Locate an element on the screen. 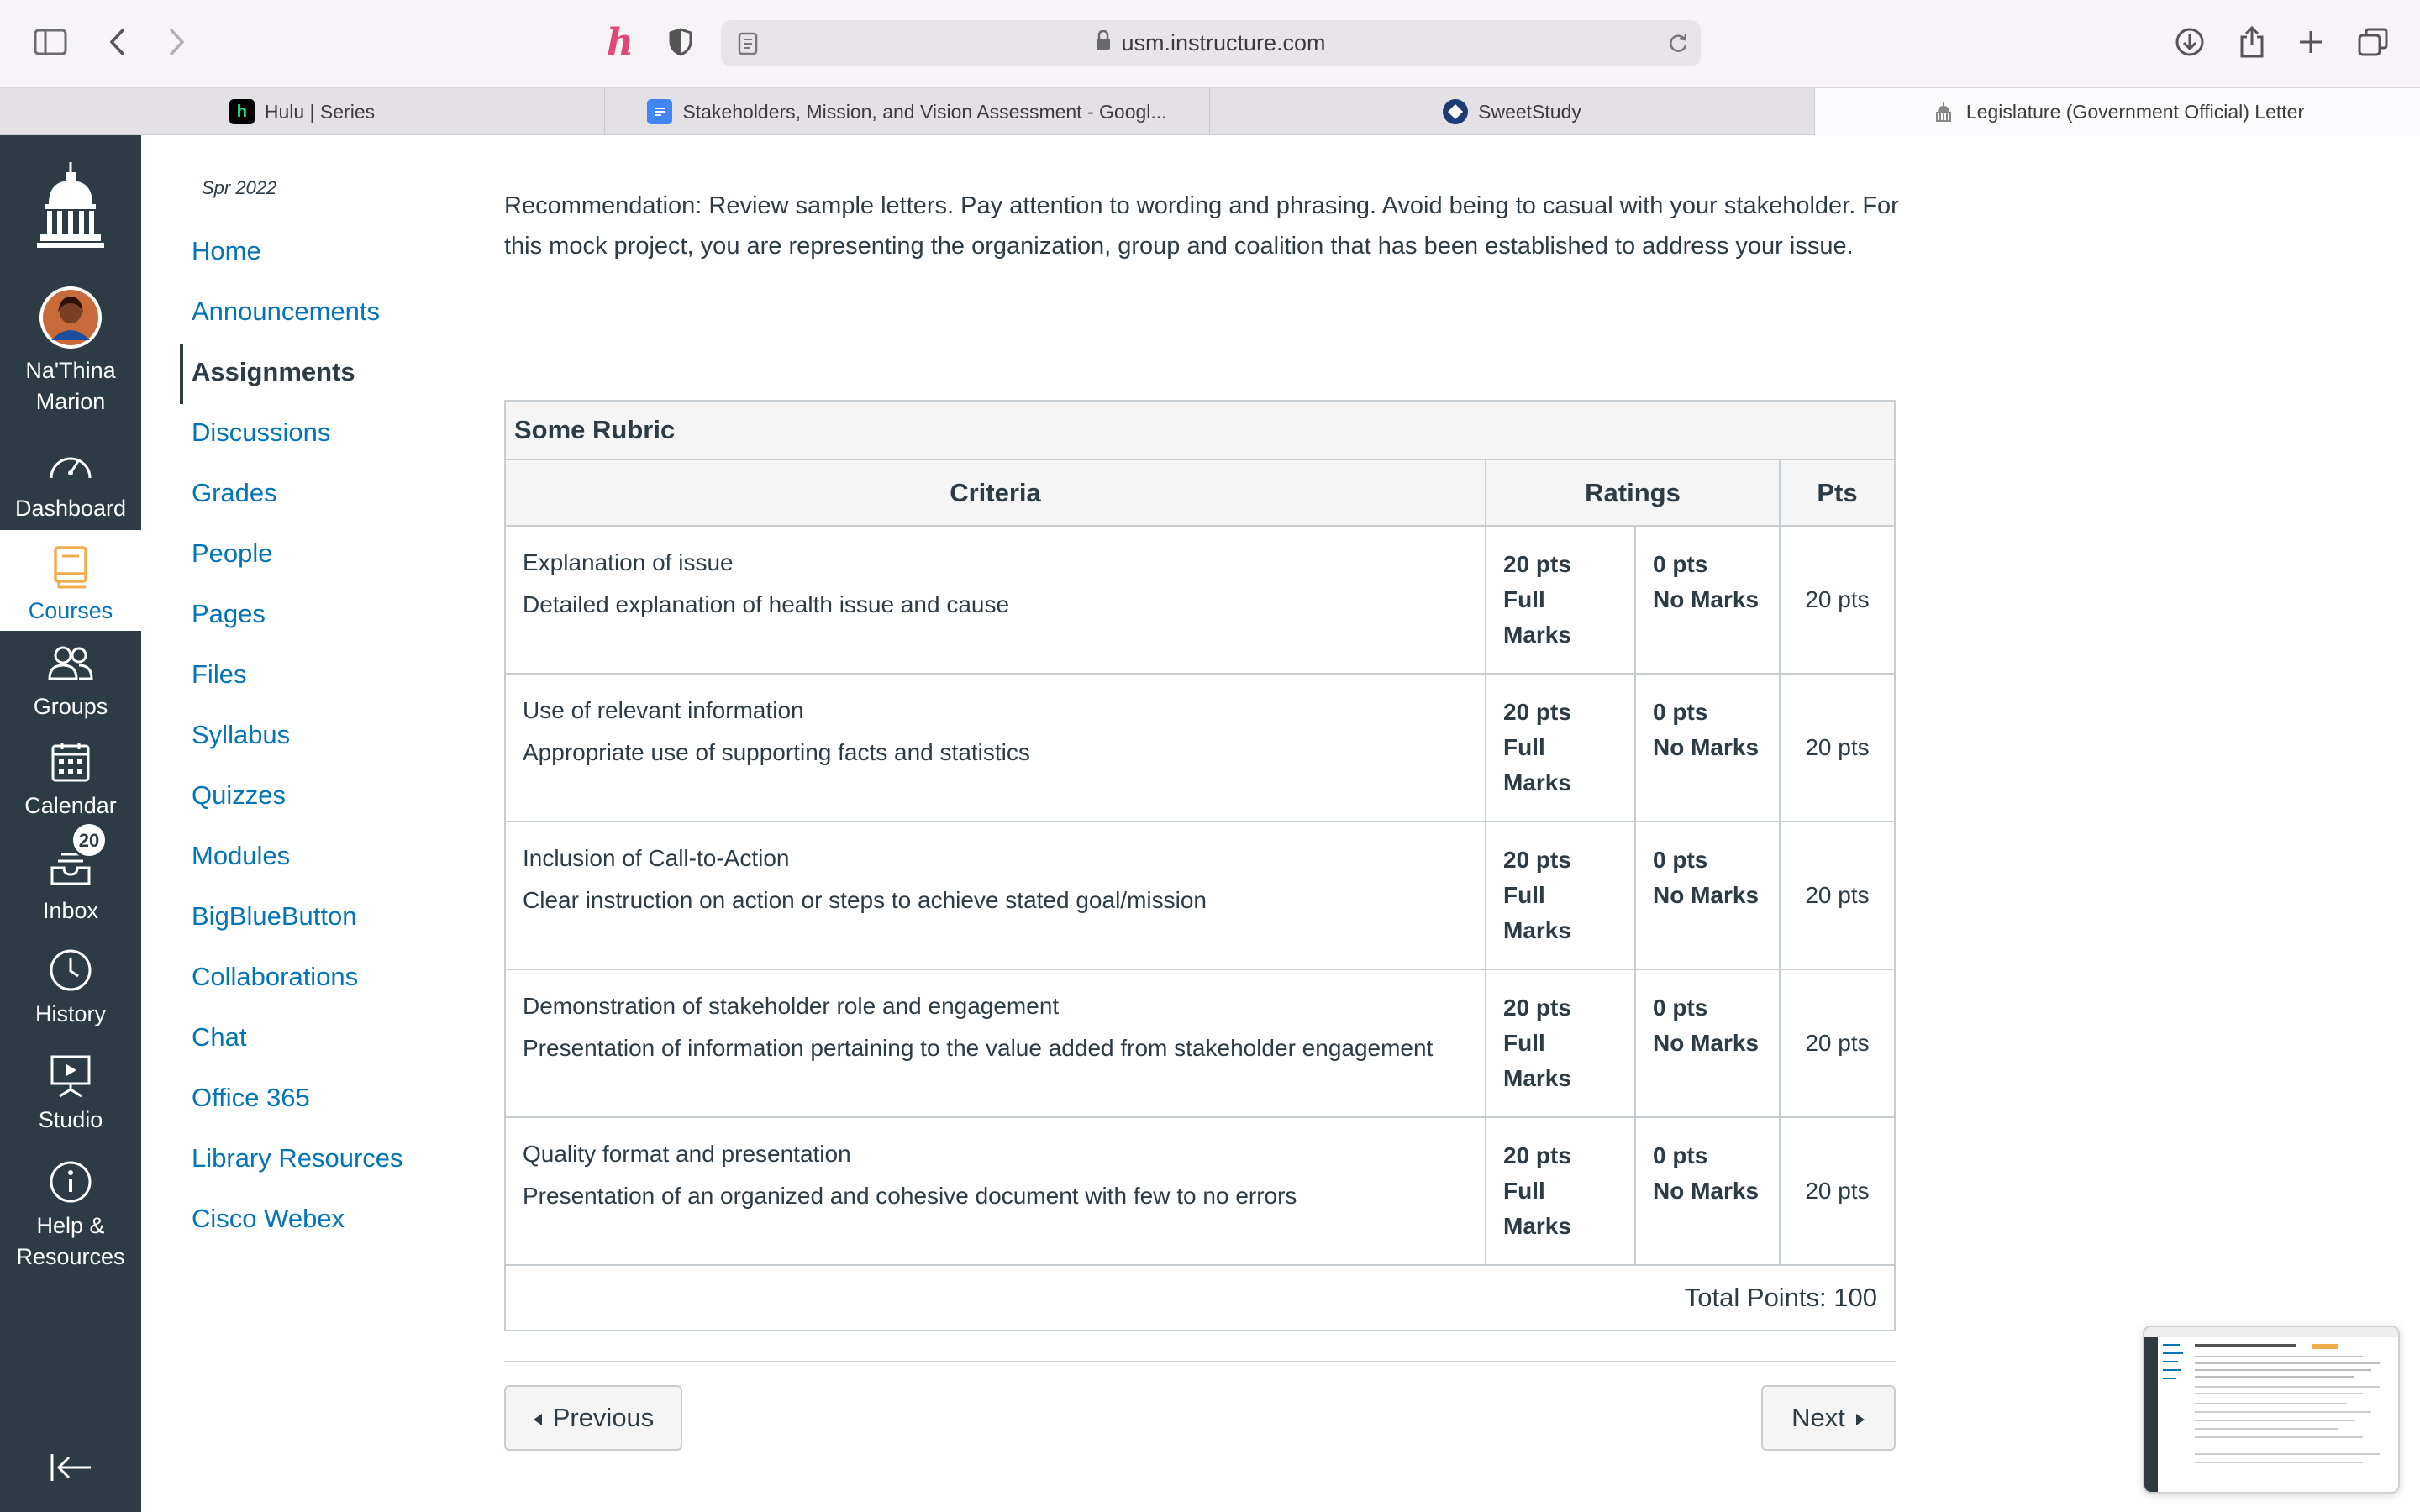  screenshot-thumbnail is located at coordinates (2271, 1410).